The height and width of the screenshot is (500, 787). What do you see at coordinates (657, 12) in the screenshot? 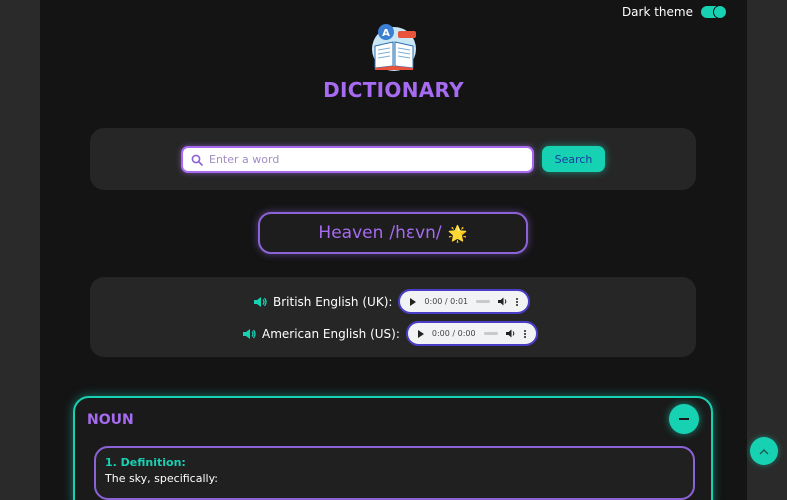
I see `theme-toggle-label: Dark theme` at bounding box center [657, 12].